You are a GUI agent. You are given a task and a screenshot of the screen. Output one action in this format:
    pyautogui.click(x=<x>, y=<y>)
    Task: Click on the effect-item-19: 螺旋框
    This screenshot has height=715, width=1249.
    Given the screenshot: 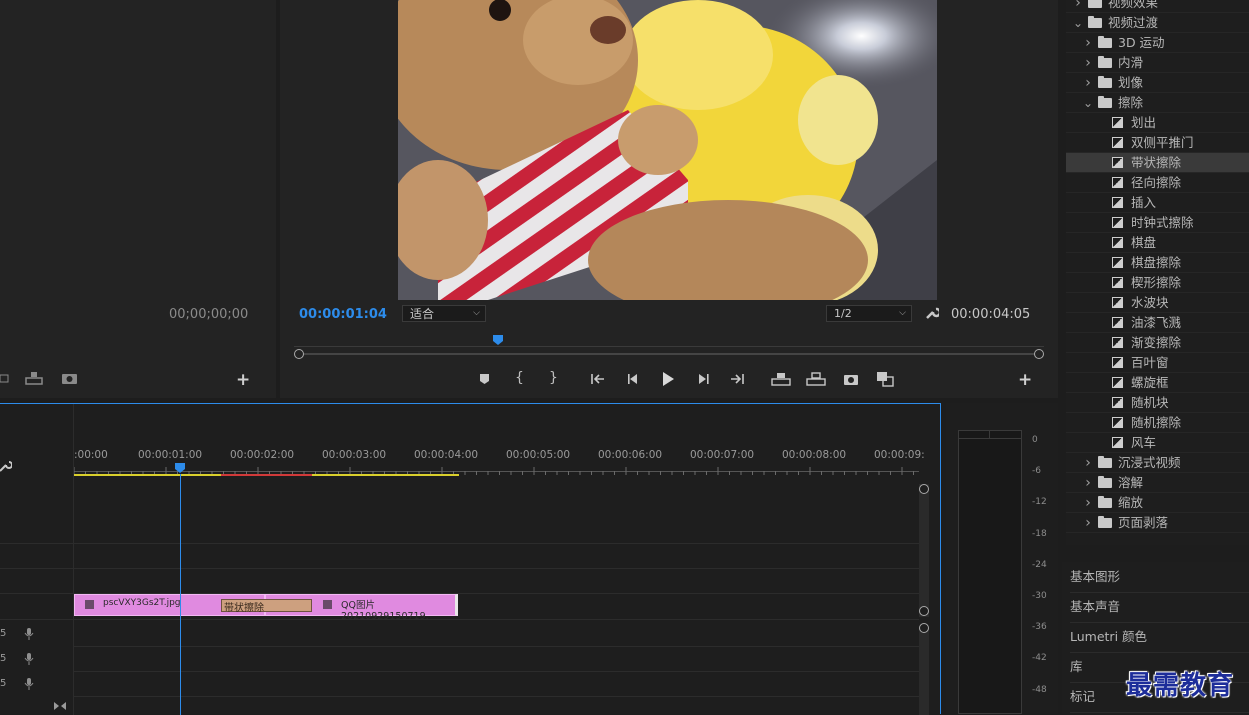 What is the action you would take?
    pyautogui.click(x=1157, y=383)
    